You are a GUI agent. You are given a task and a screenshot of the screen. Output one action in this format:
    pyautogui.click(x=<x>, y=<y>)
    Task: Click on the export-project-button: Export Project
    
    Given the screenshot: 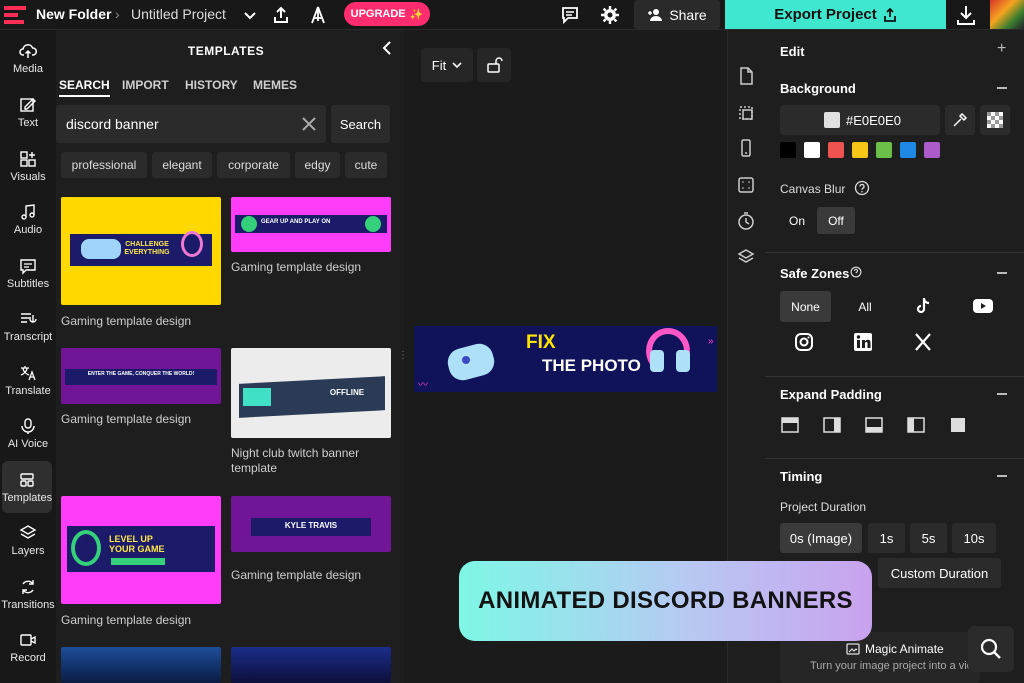 What is the action you would take?
    pyautogui.click(x=835, y=14)
    